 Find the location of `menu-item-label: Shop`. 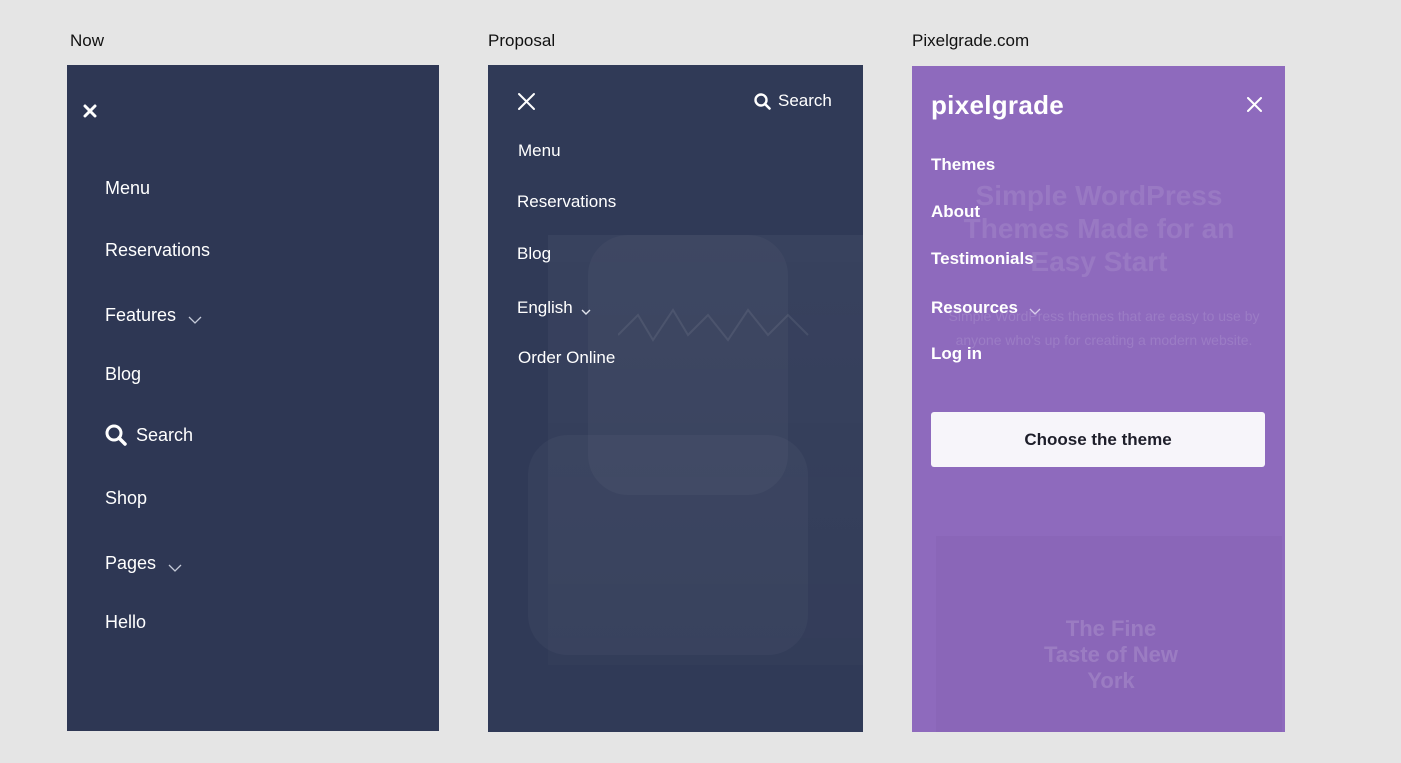

menu-item-label: Shop is located at coordinates (126, 498).